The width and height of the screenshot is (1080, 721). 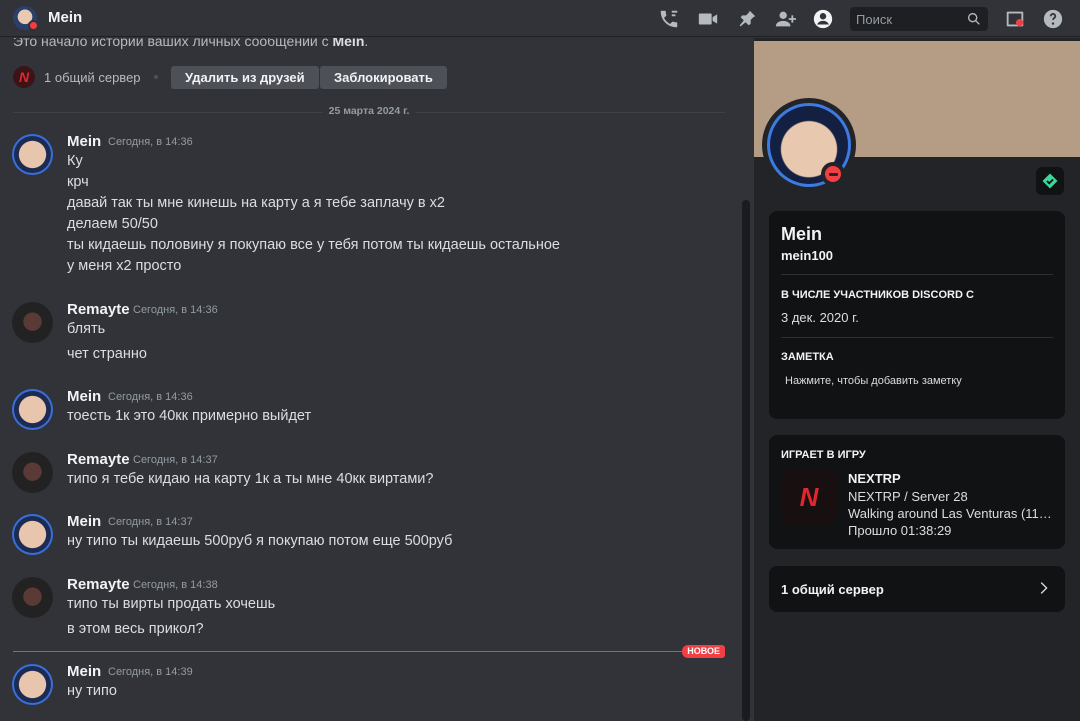 What do you see at coordinates (92, 77) in the screenshot?
I see `mutual-servers-count: 1 общий сервер` at bounding box center [92, 77].